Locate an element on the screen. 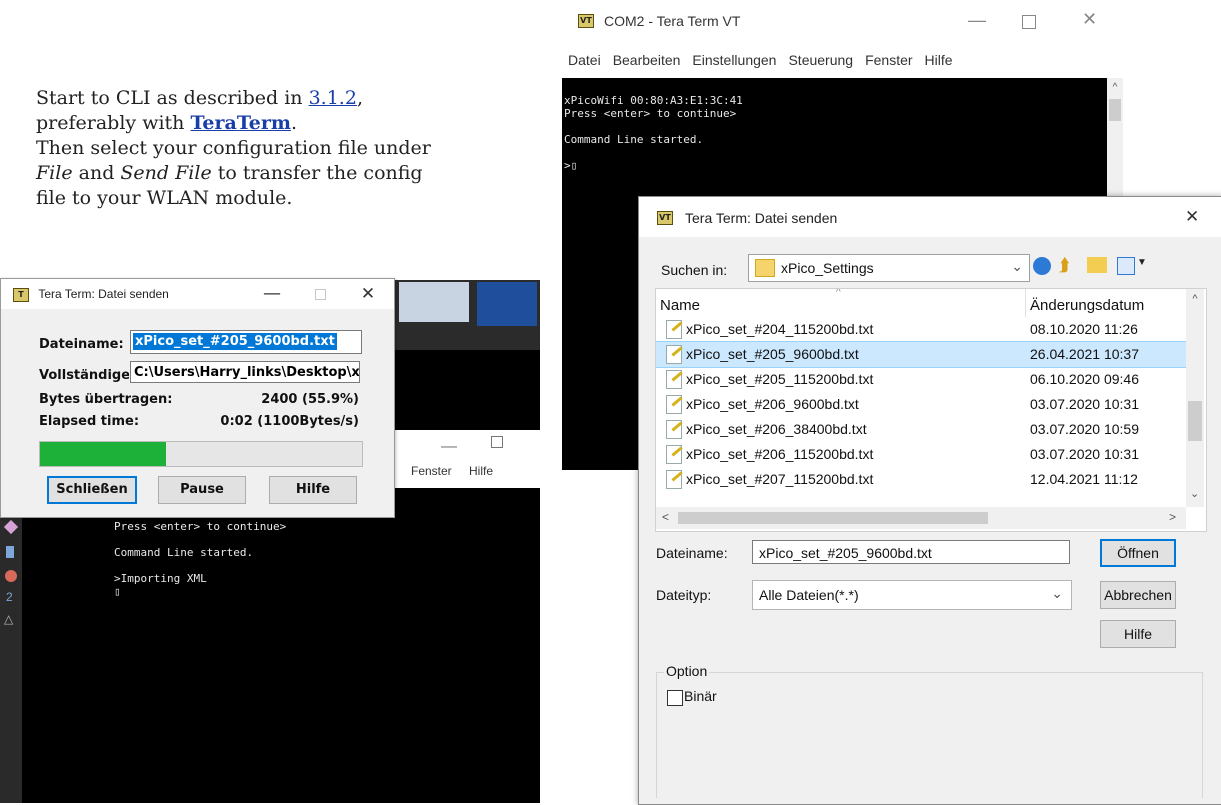 The height and width of the screenshot is (805, 1221). zoom-icon: 2 is located at coordinates (9, 597).